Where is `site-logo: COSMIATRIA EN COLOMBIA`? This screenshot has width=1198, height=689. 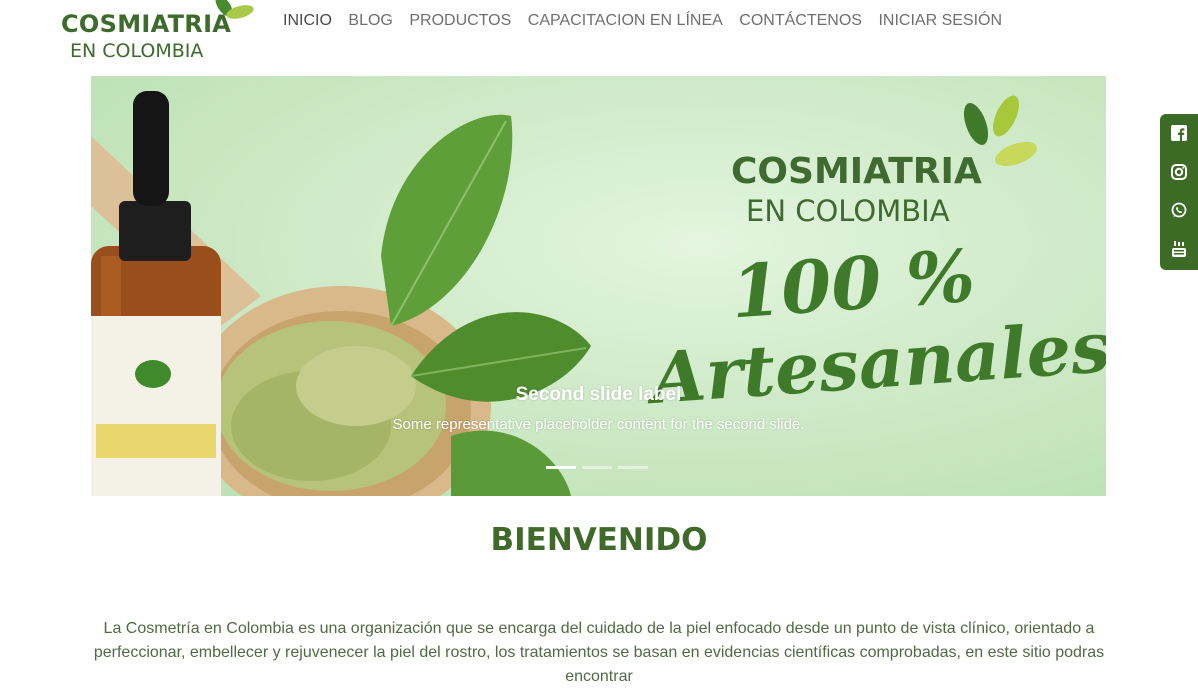 site-logo: COSMIATRIA EN COLOMBIA is located at coordinates (158, 33).